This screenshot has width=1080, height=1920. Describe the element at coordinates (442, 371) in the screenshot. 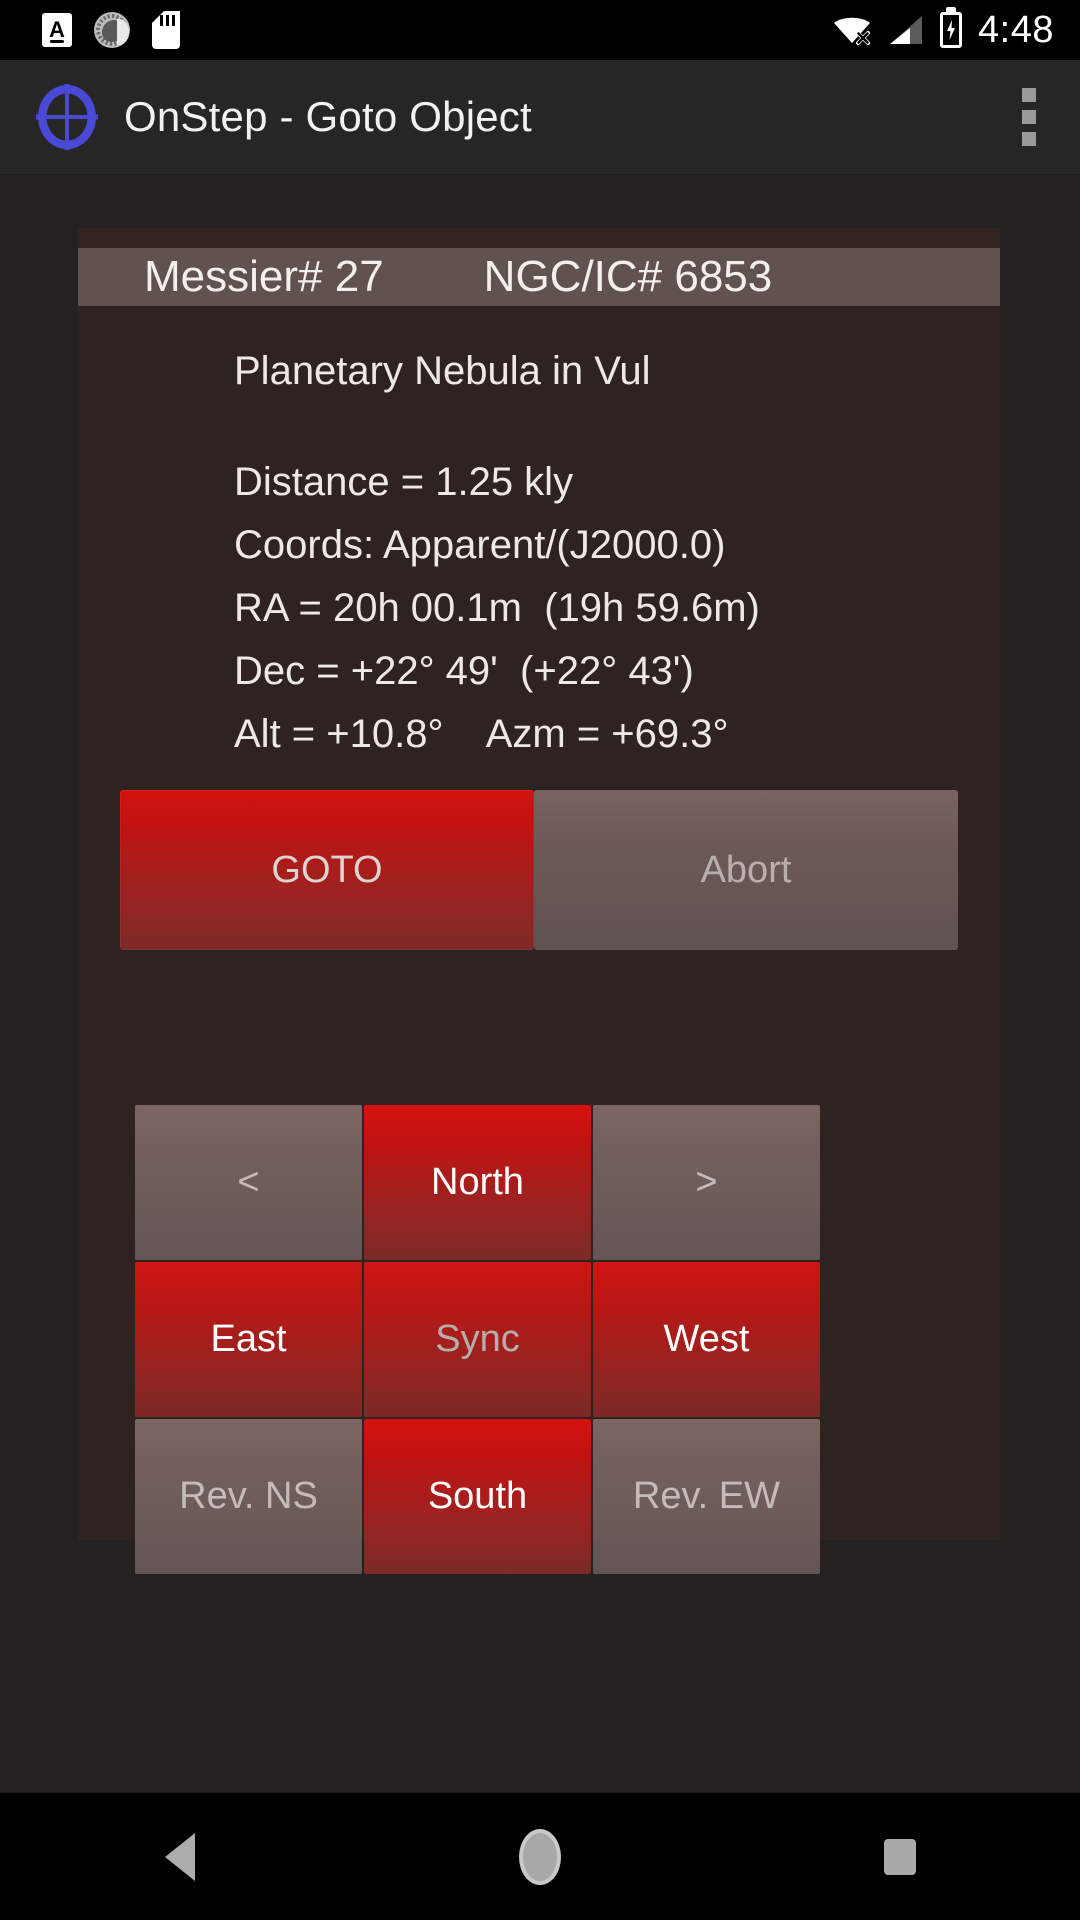

I see `object-type-line: Planetary Nebula in Vul` at that location.